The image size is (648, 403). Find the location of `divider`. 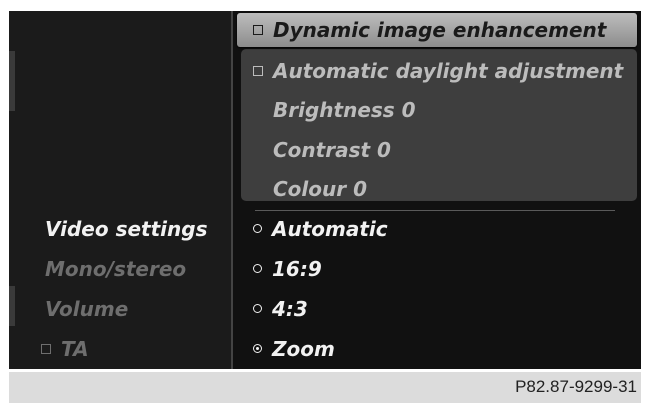

divider is located at coordinates (435, 210).